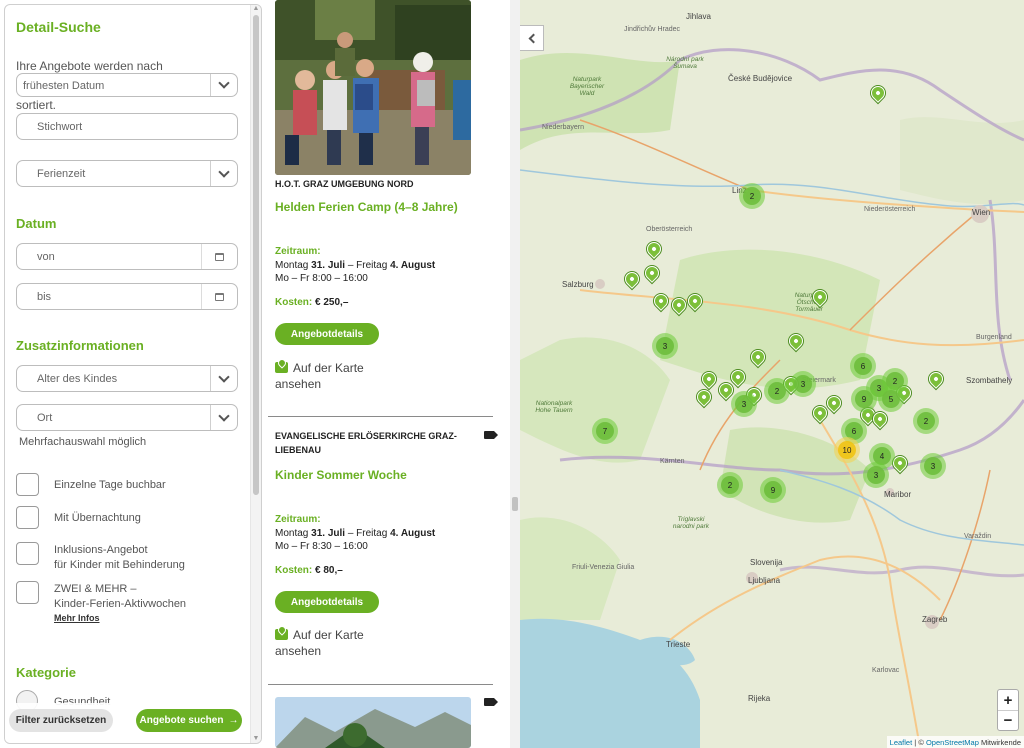 This screenshot has width=1024, height=748. I want to click on filter-scrollbar: ▲ ▼, so click(255, 374).